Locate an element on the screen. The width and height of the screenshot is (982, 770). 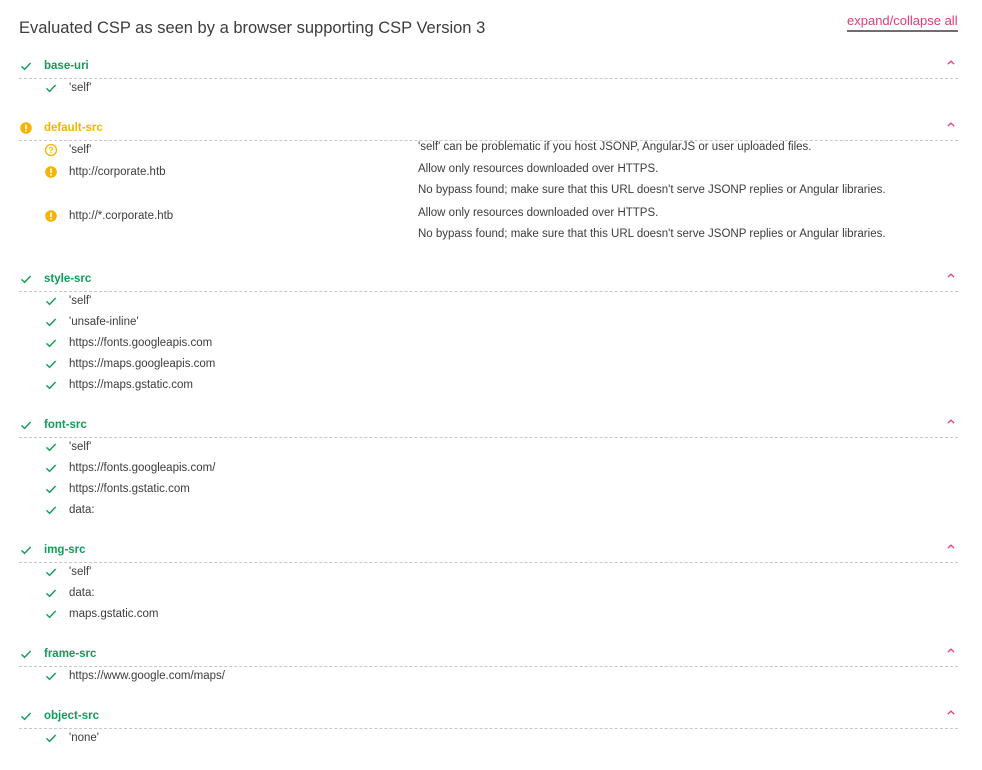
directive-name: base-uri is located at coordinates (66, 66).